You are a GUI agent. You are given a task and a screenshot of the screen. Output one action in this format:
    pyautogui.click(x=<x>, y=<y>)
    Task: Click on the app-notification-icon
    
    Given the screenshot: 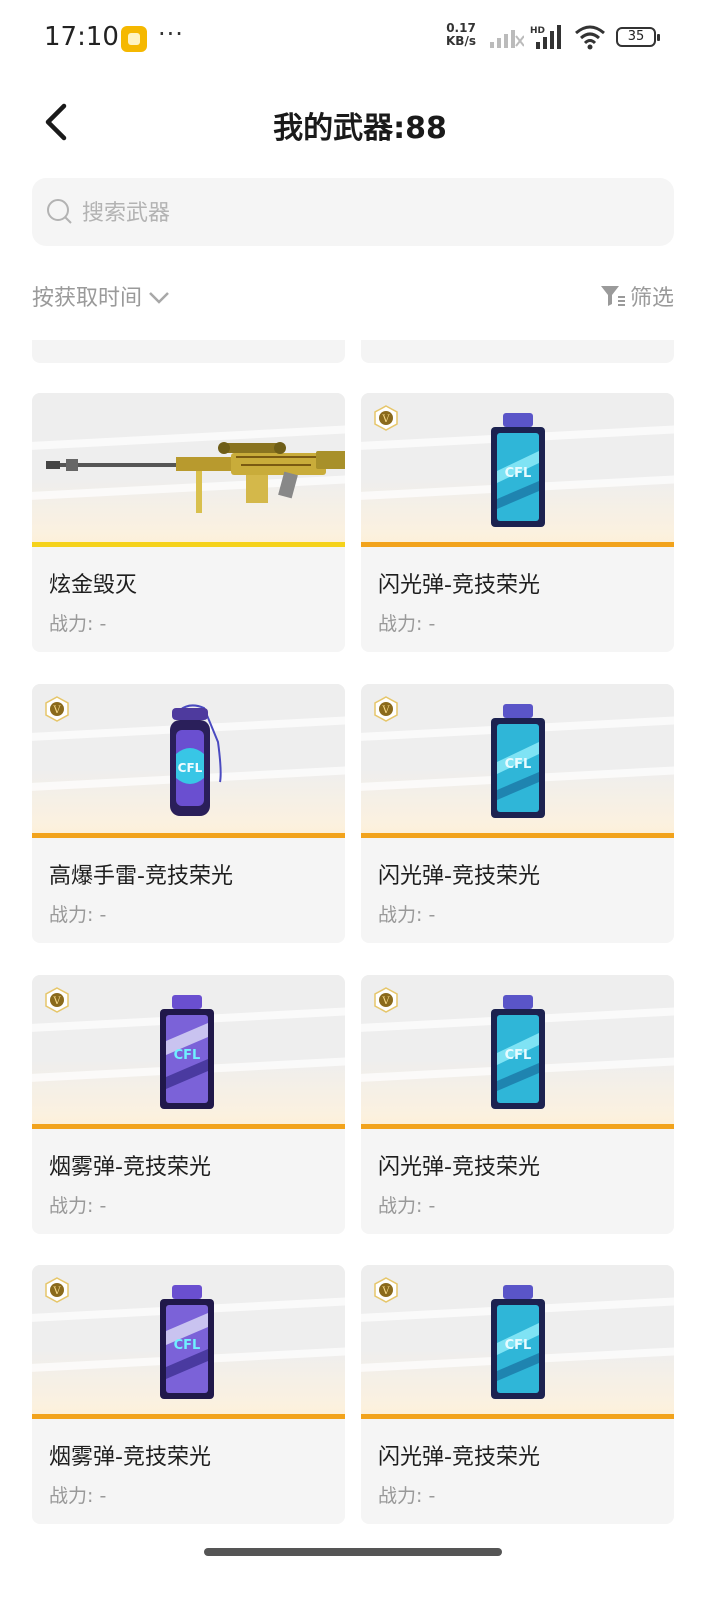 What is the action you would take?
    pyautogui.click(x=134, y=39)
    